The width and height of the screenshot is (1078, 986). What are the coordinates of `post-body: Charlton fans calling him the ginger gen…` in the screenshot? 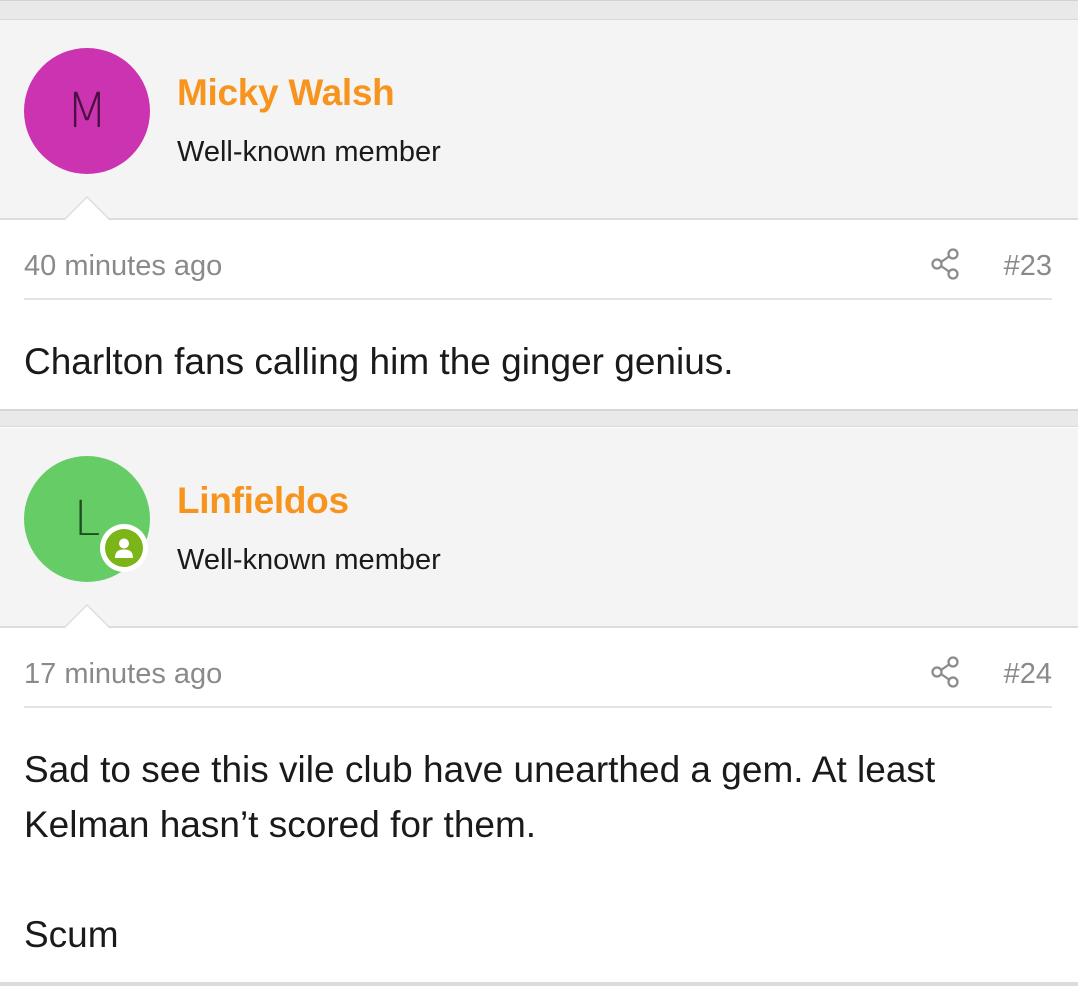 It's located at (379, 361).